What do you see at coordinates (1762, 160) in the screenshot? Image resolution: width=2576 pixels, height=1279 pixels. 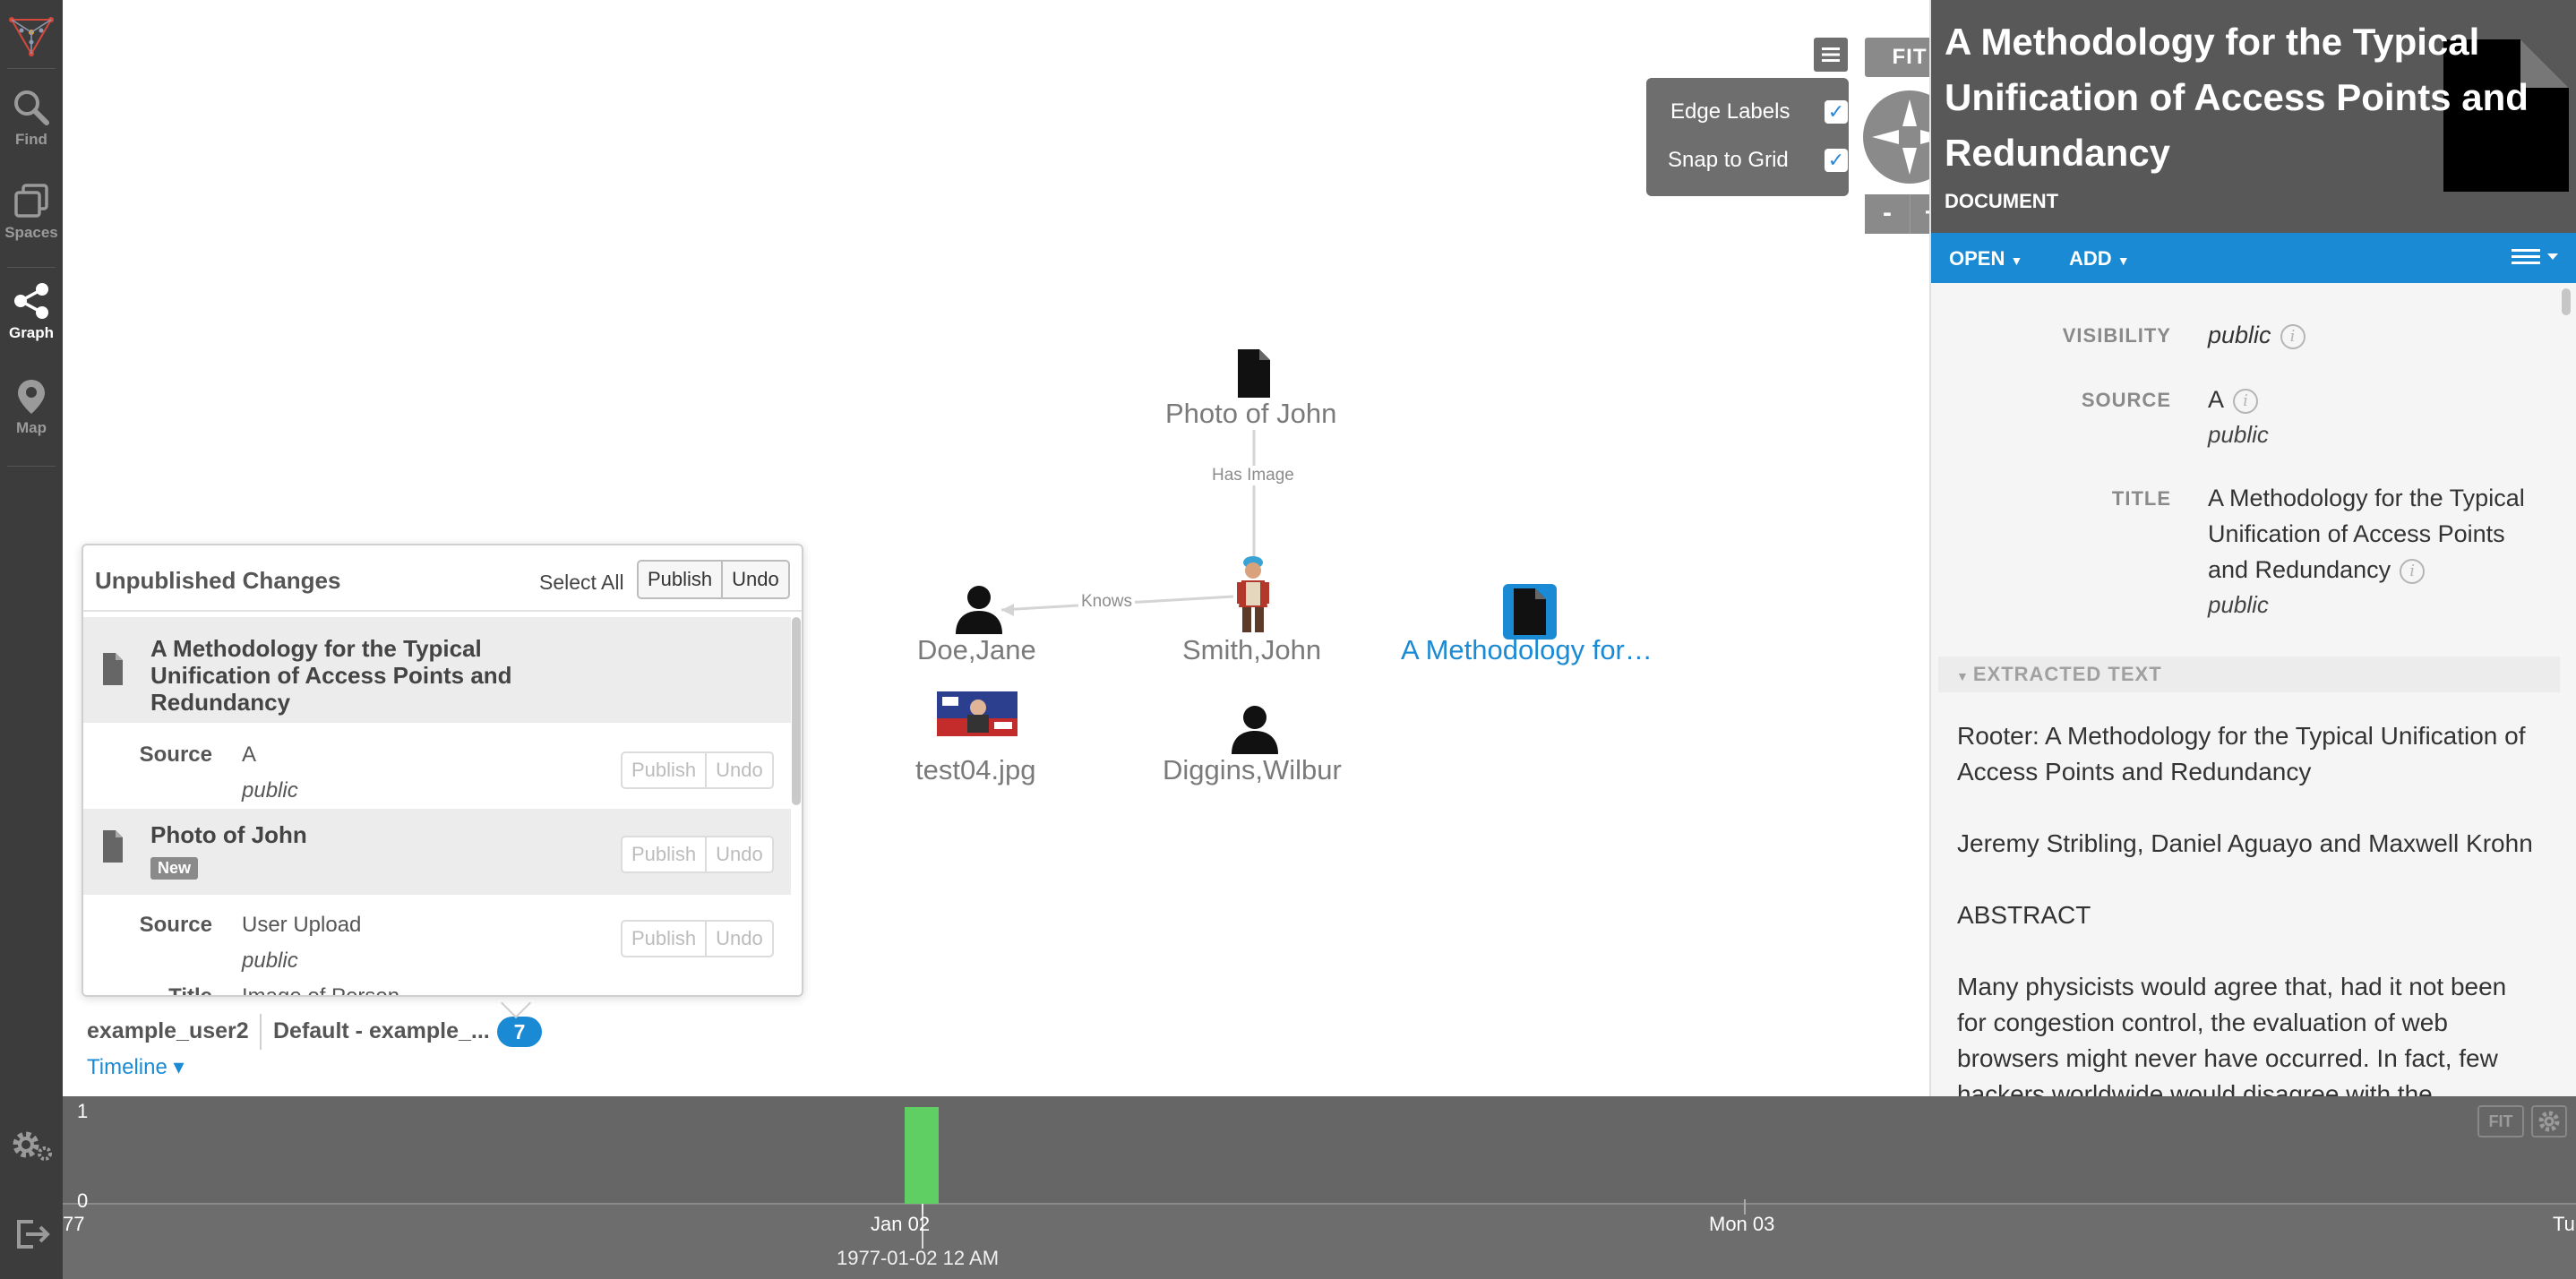 I see `option-snap-to-grid: Snap to Grid ✓` at bounding box center [1762, 160].